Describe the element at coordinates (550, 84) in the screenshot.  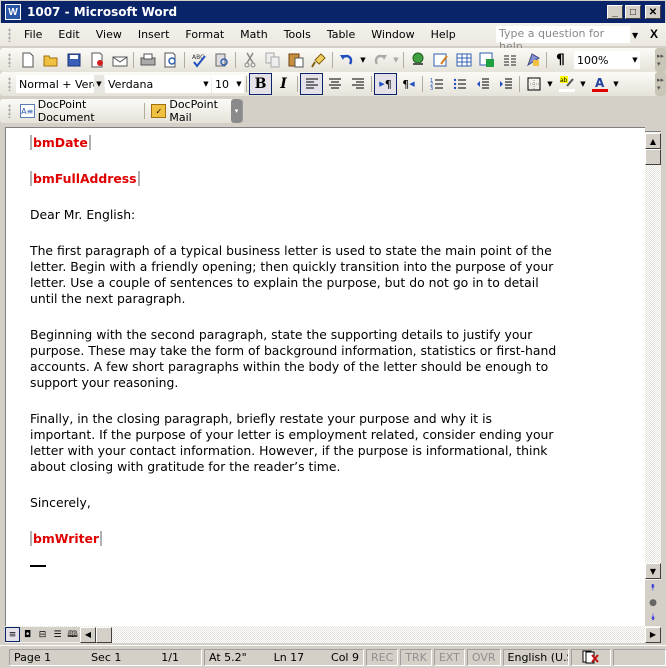
I see `borders-dropdown: ▼` at that location.